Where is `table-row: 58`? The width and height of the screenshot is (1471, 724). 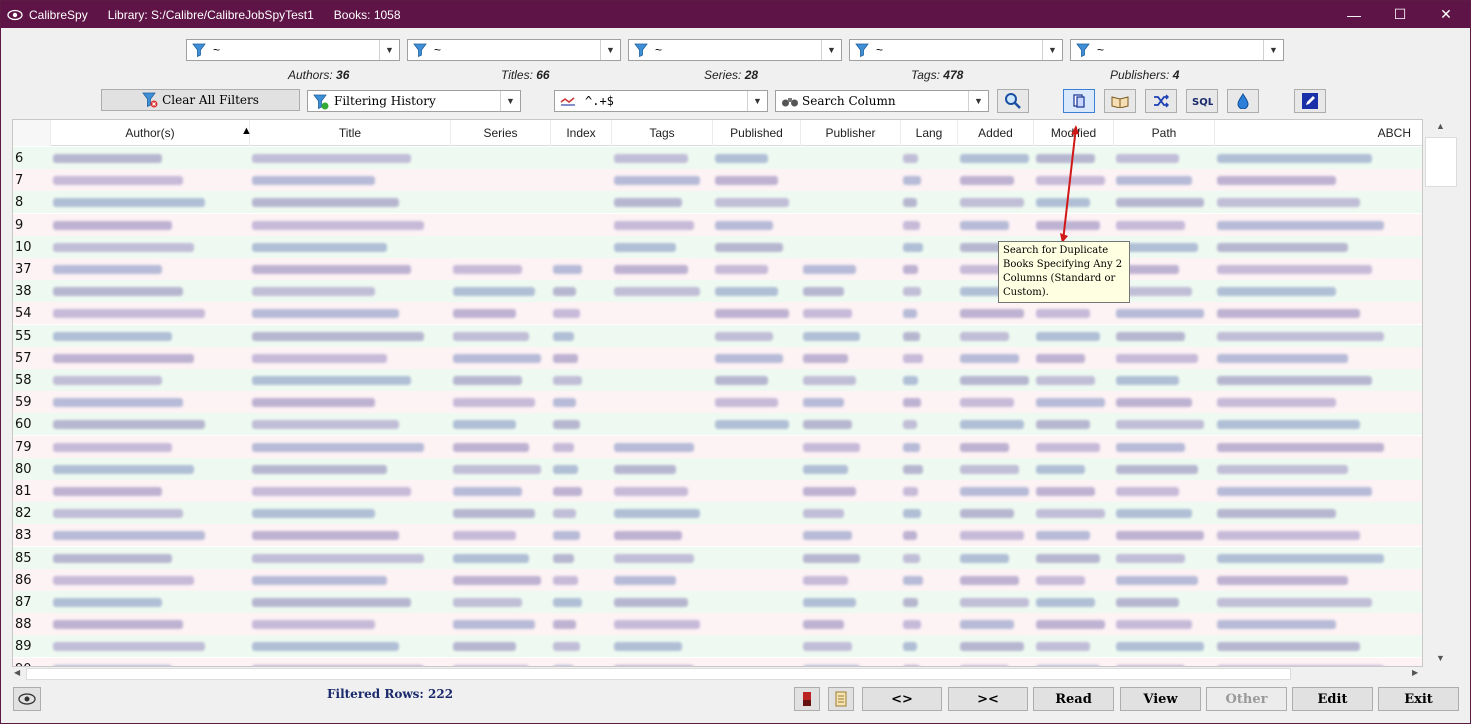 table-row: 58 is located at coordinates (717, 380).